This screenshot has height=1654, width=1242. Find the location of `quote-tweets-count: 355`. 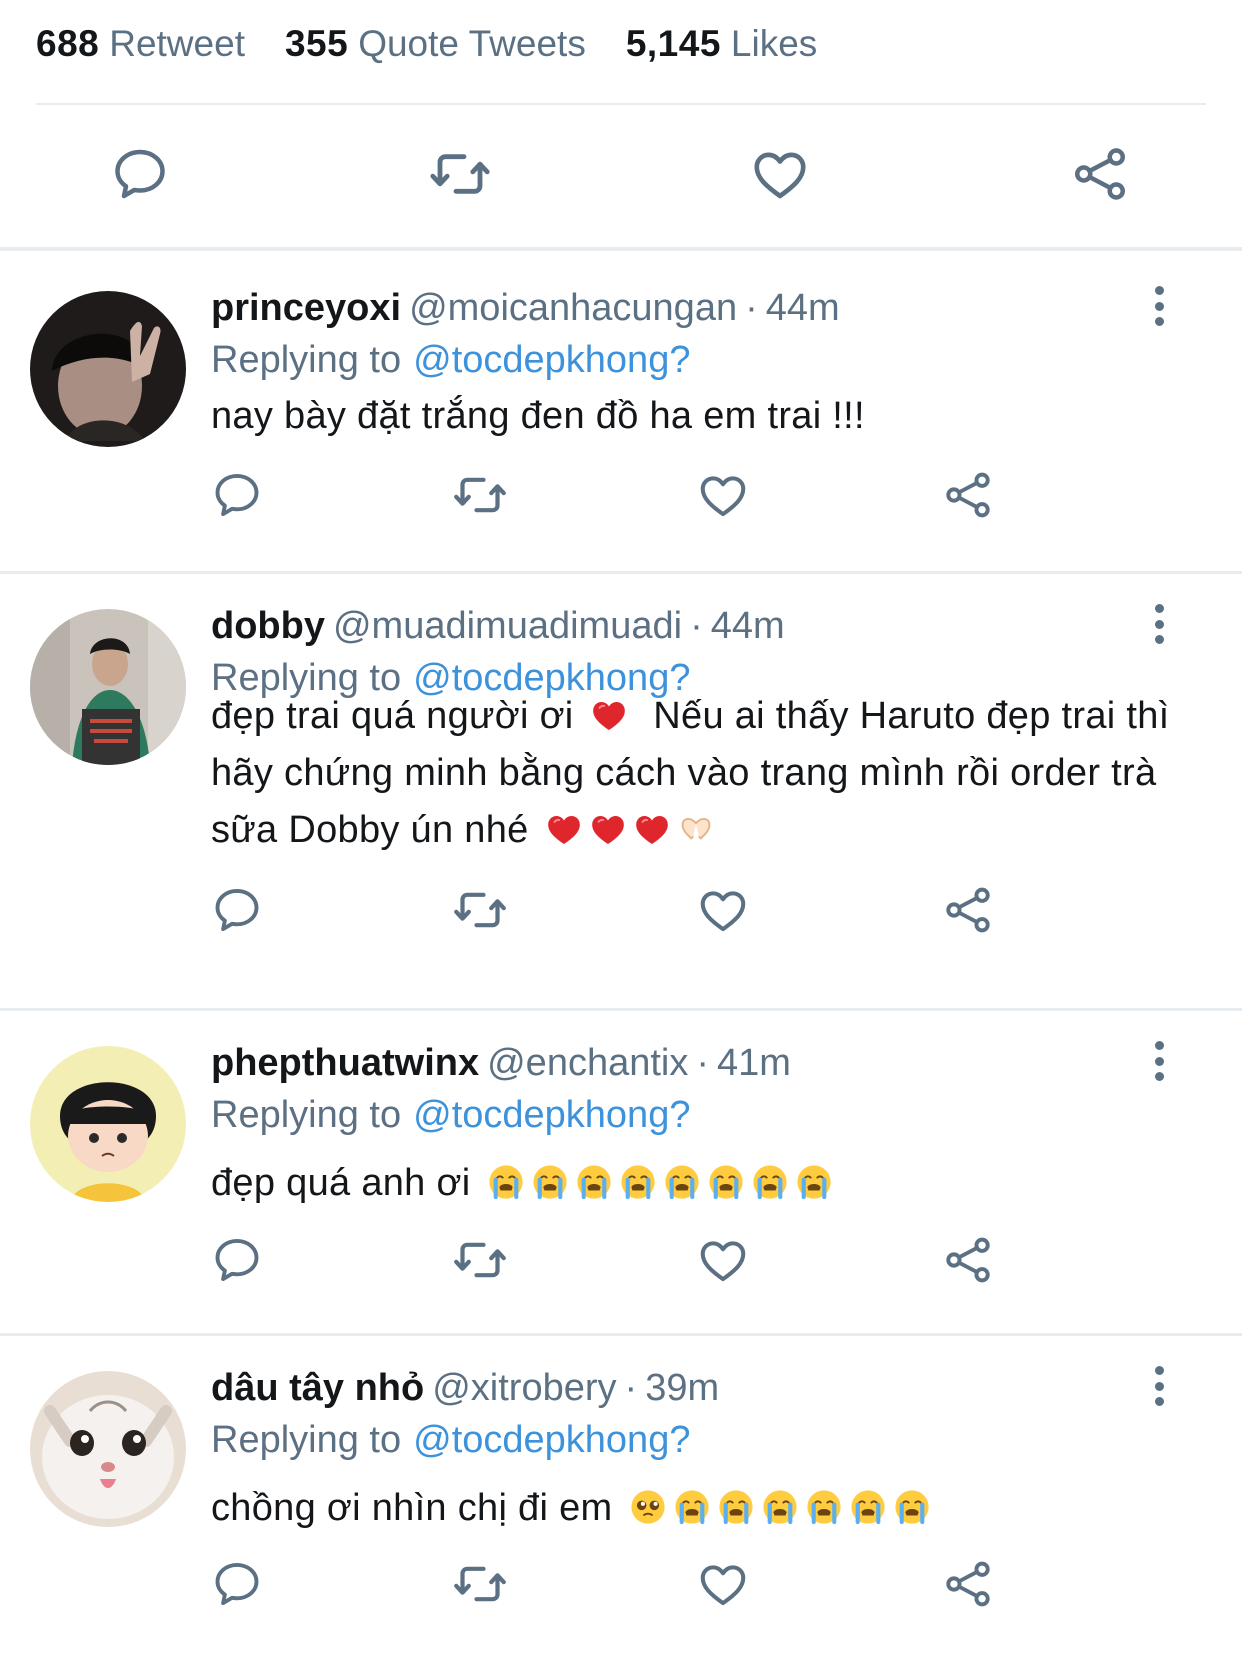

quote-tweets-count: 355 is located at coordinates (316, 43).